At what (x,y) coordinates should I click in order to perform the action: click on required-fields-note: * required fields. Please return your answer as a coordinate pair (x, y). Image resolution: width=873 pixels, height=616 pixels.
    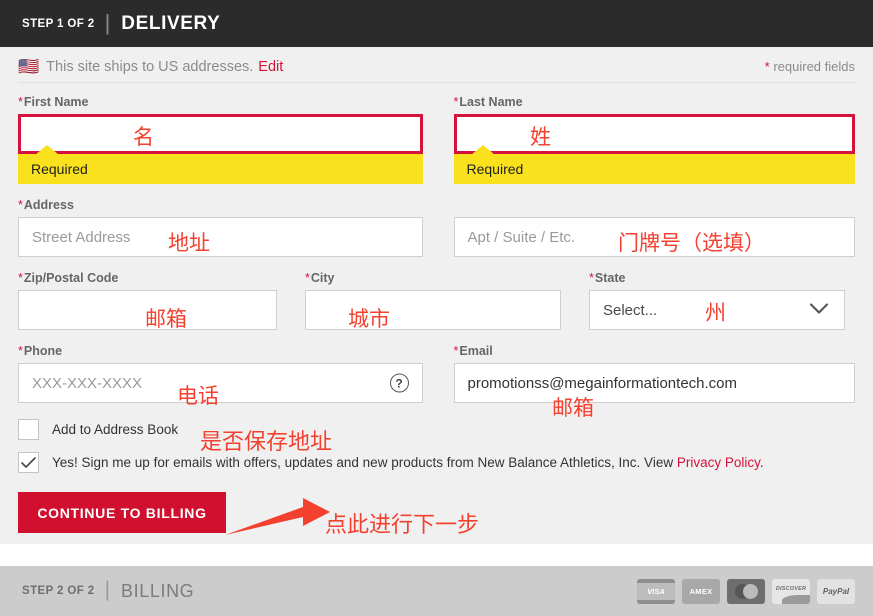
    Looking at the image, I should click on (810, 66).